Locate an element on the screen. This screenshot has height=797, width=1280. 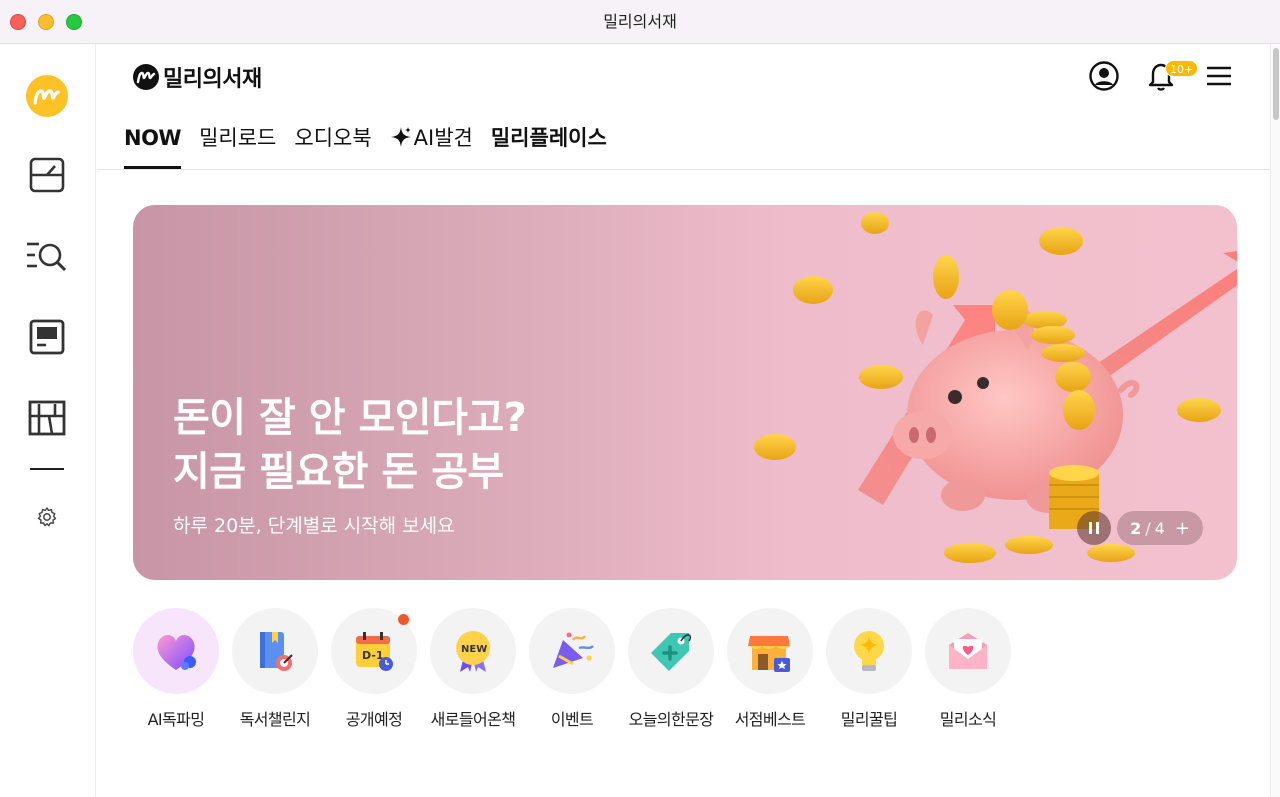
layout-icon is located at coordinates (47, 175).